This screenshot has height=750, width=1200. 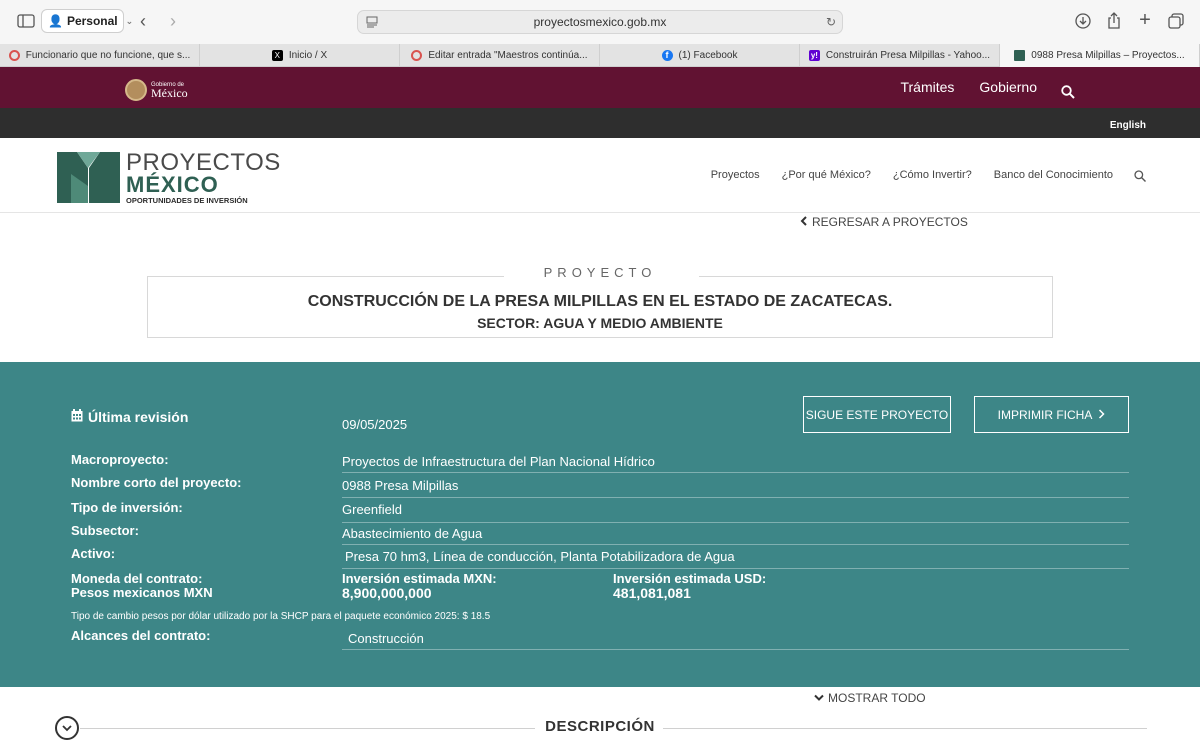 I want to click on reload-icon: ↻, so click(x=831, y=22).